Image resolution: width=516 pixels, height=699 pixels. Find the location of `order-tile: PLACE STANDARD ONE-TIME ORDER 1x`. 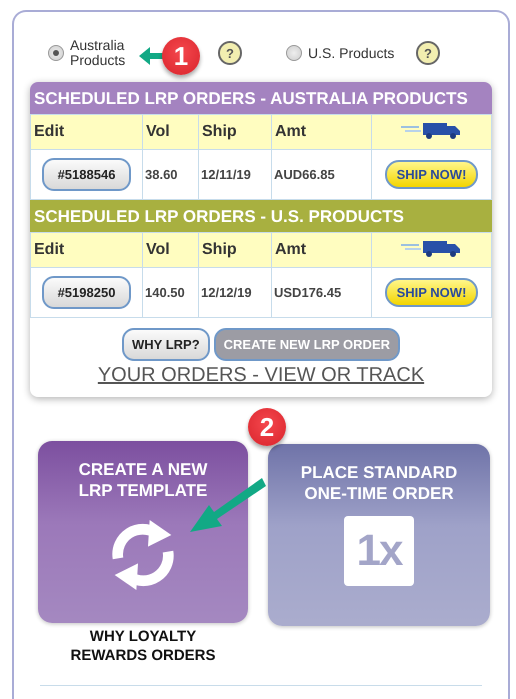

order-tile: PLACE STANDARD ONE-TIME ORDER 1x is located at coordinates (379, 535).